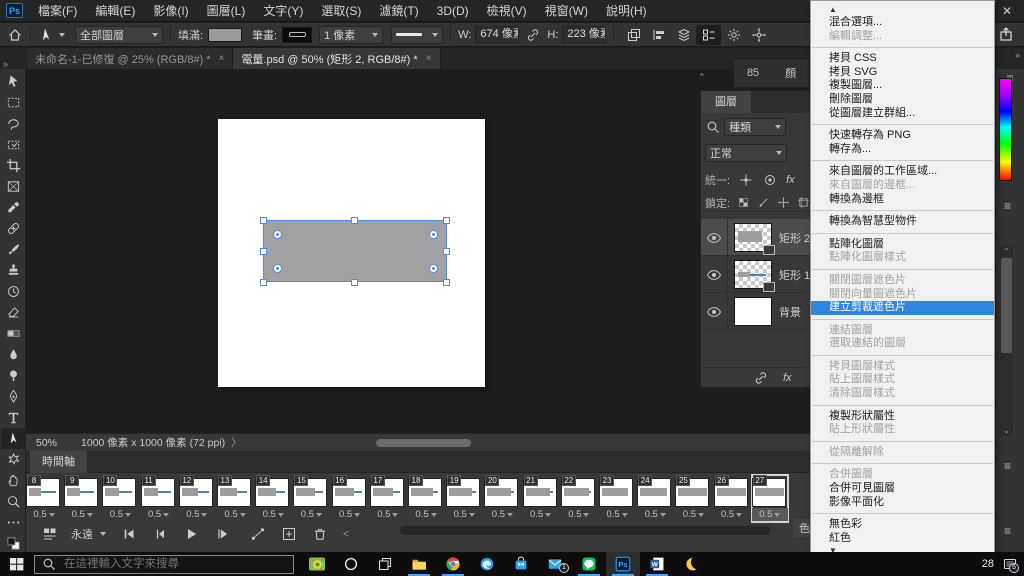  Describe the element at coordinates (385, 564) in the screenshot. I see `task-view-button` at that location.